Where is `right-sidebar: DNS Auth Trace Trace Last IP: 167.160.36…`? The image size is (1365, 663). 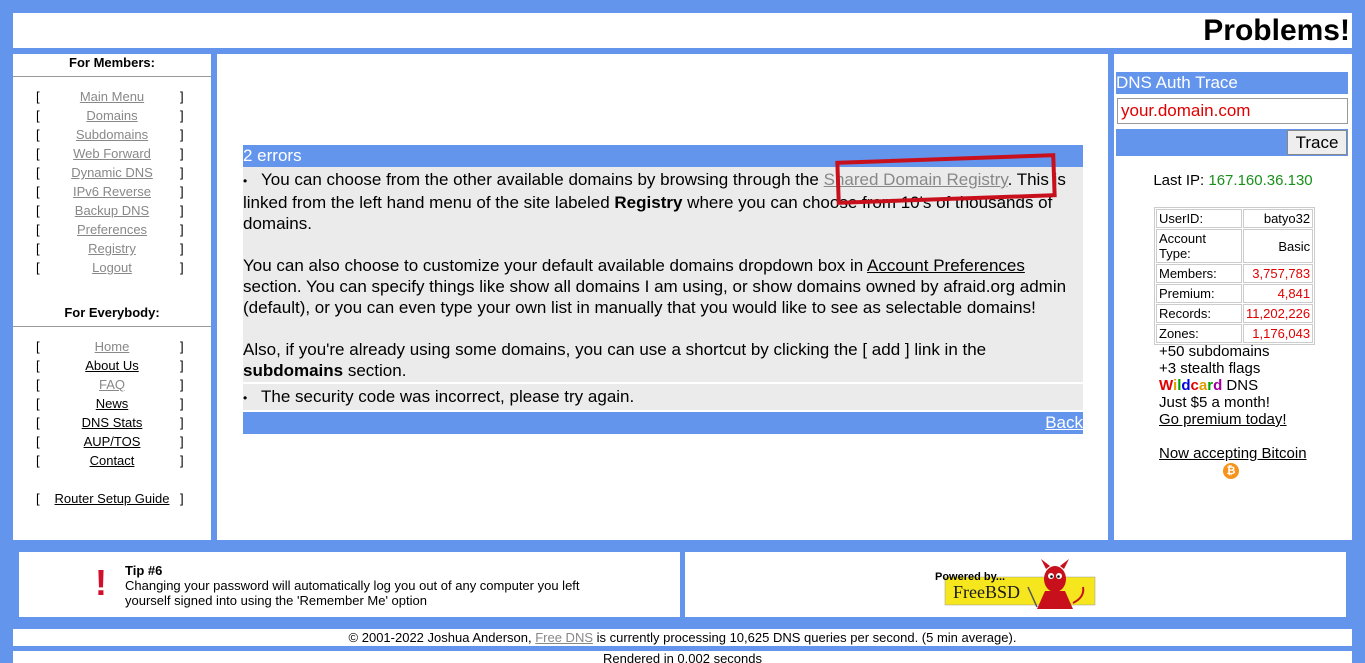 right-sidebar: DNS Auth Trace Trace Last IP: 167.160.36… is located at coordinates (1233, 297).